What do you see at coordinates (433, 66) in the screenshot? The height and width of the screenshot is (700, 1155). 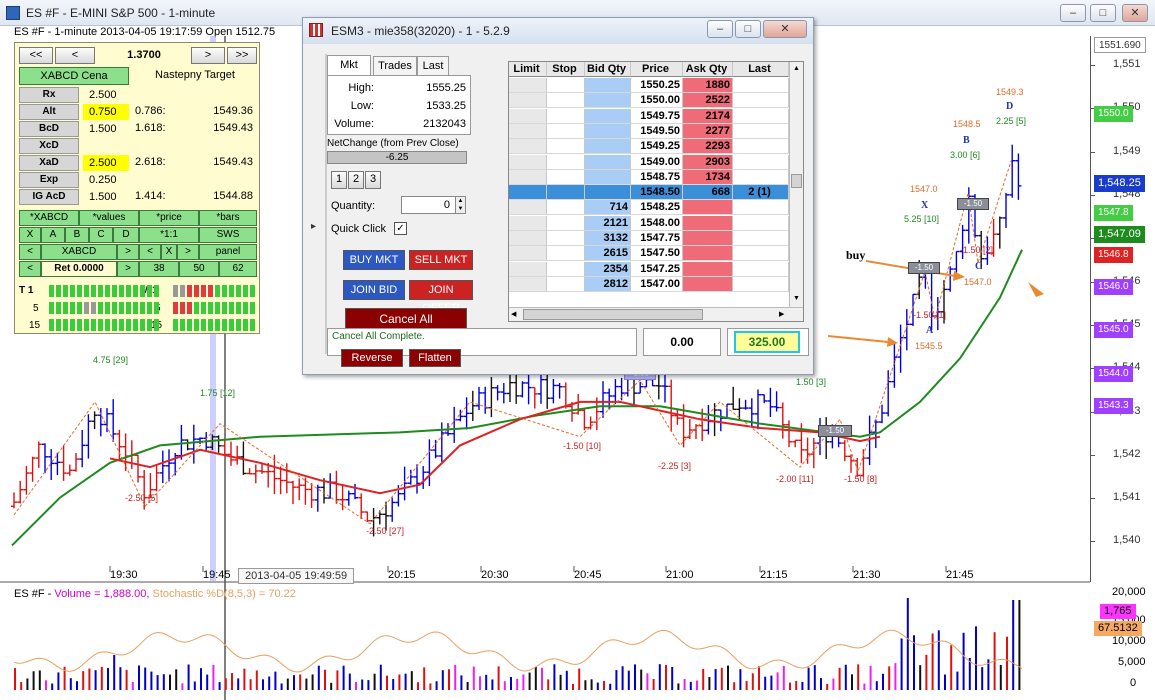 I see `tab-last: Last` at bounding box center [433, 66].